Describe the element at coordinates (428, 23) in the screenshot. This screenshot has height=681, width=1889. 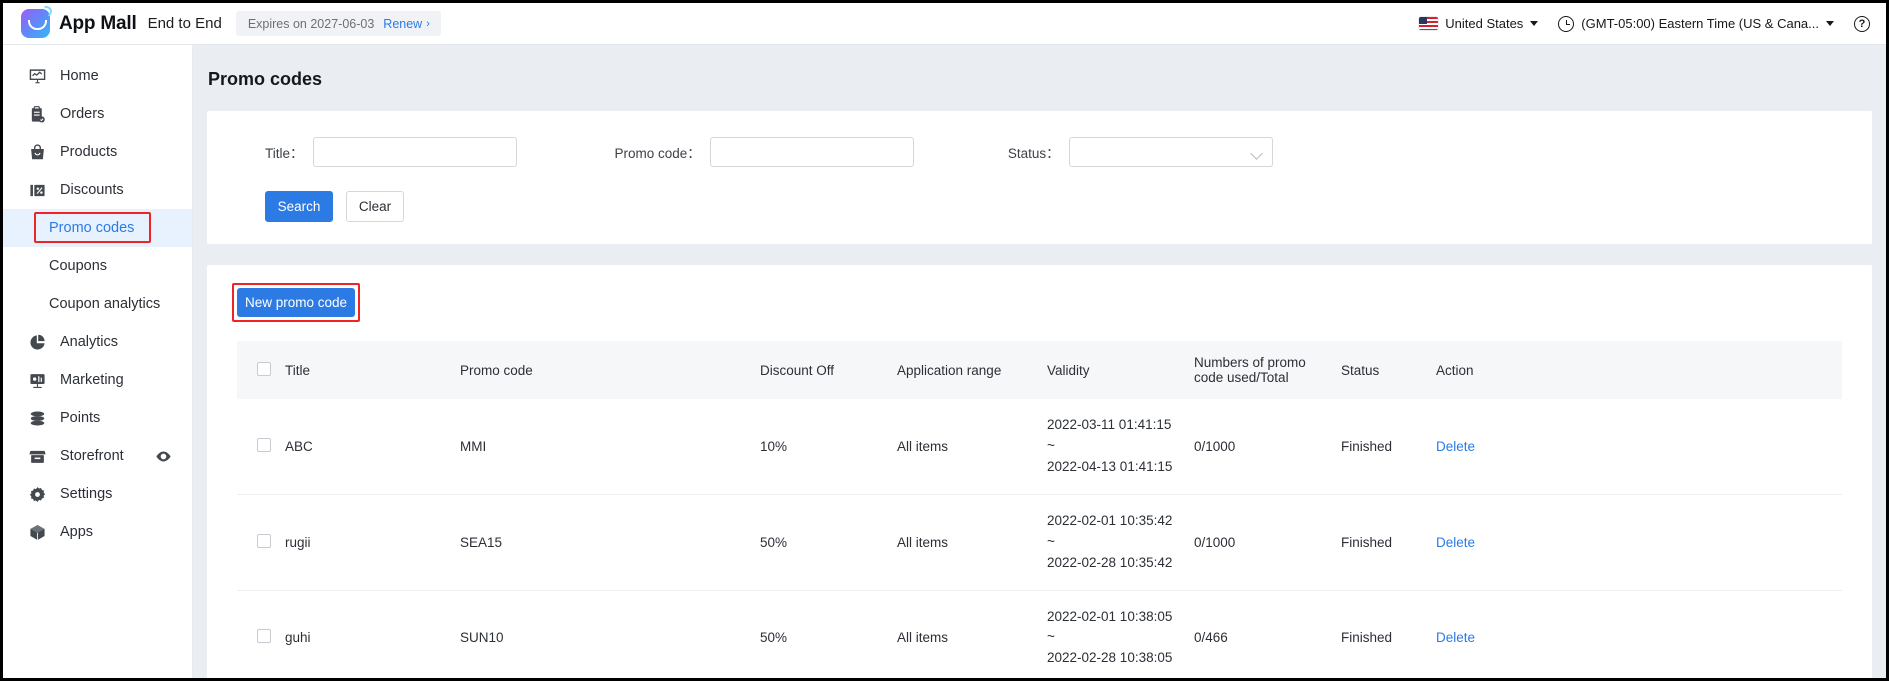
I see `chevron-right-icon: ›` at that location.